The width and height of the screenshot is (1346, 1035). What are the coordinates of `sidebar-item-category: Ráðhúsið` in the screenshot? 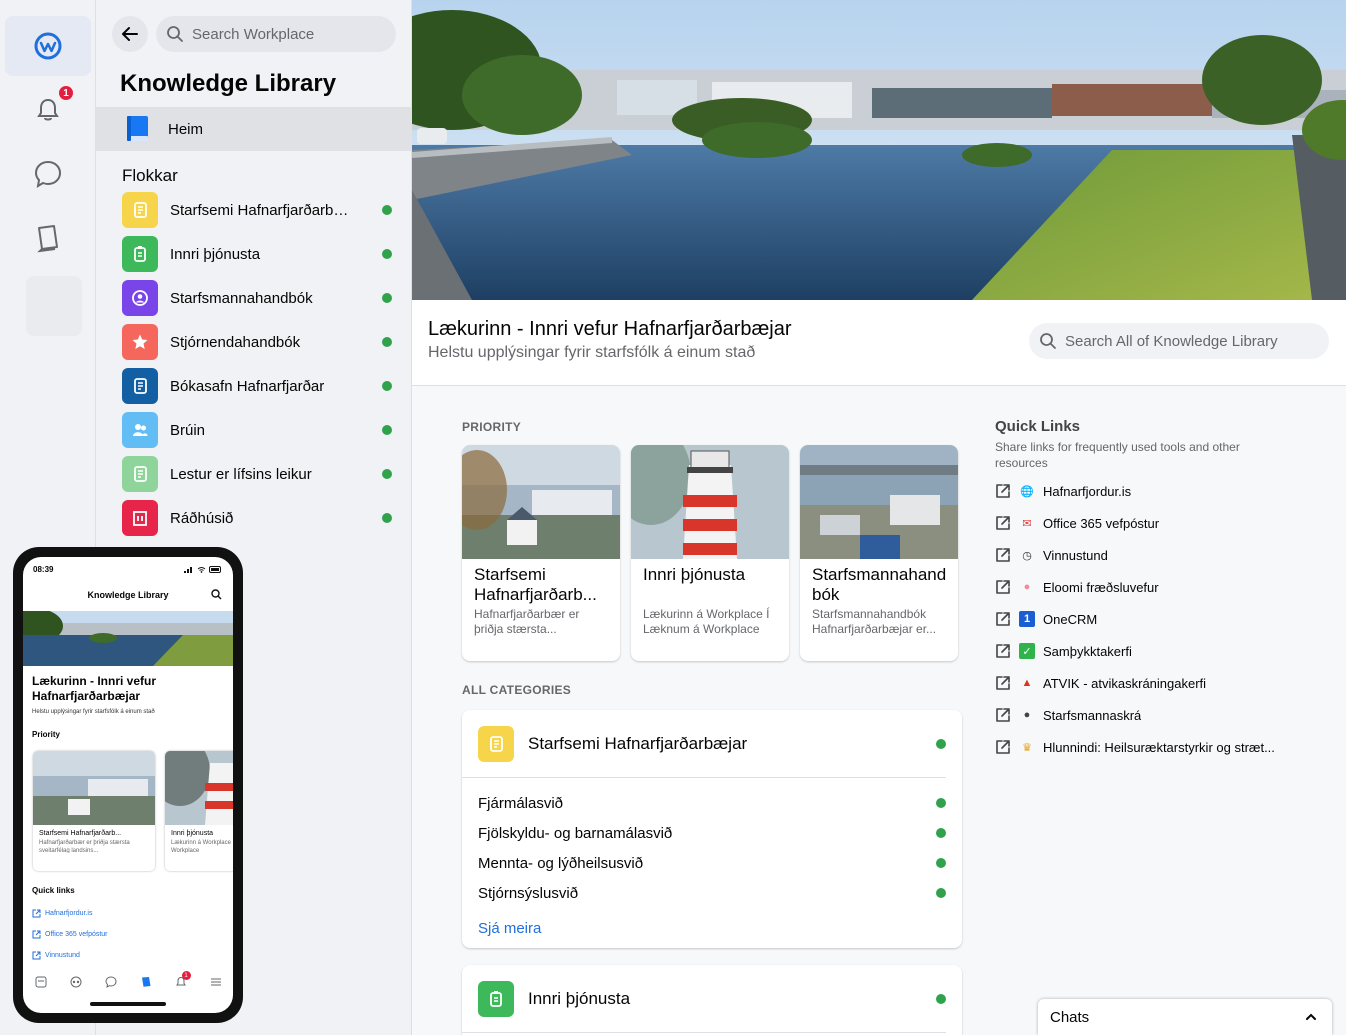 It's located at (262, 518).